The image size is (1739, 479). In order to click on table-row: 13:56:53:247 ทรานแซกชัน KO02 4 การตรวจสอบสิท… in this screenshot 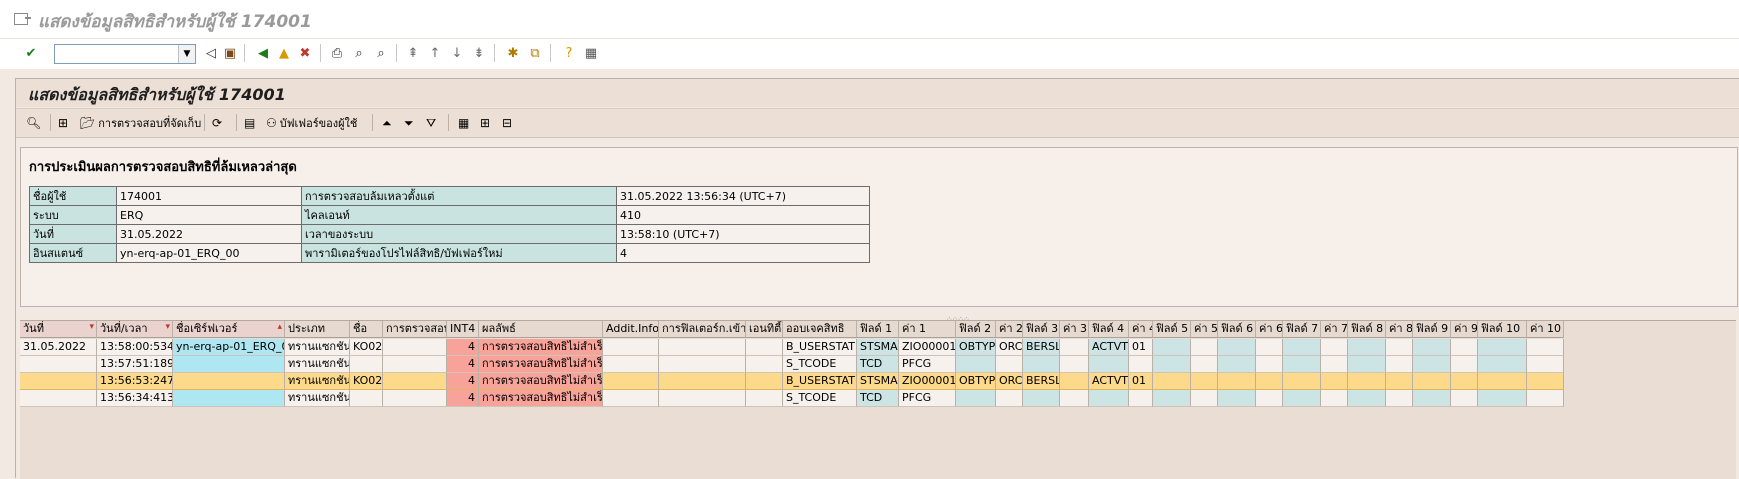, I will do `click(792, 381)`.